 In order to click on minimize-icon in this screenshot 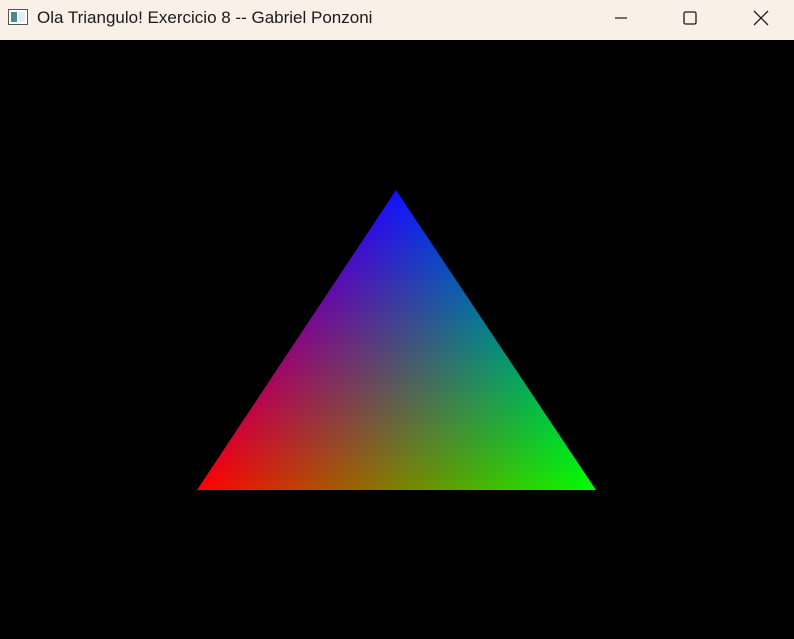, I will do `click(621, 18)`.